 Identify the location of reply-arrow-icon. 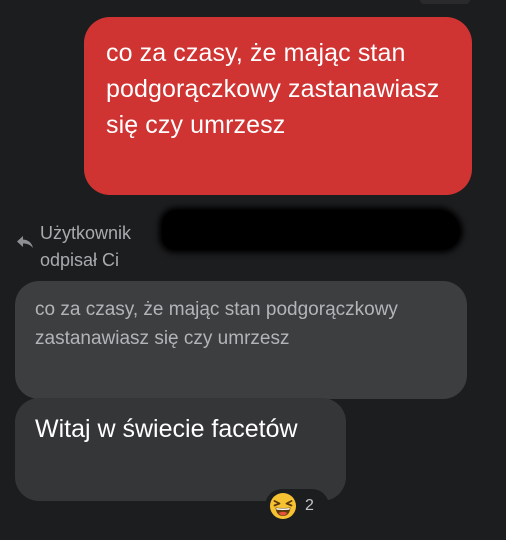
(25, 242).